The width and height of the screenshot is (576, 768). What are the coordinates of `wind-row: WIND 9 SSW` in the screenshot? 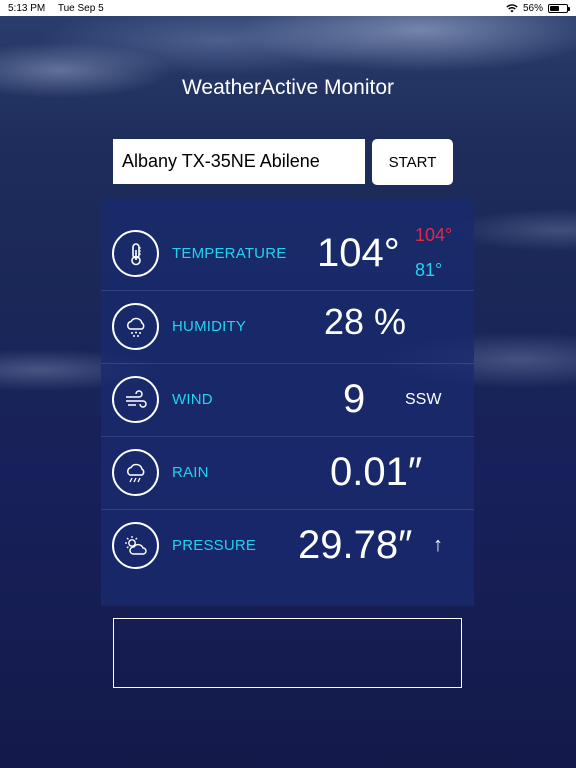 It's located at (287, 399).